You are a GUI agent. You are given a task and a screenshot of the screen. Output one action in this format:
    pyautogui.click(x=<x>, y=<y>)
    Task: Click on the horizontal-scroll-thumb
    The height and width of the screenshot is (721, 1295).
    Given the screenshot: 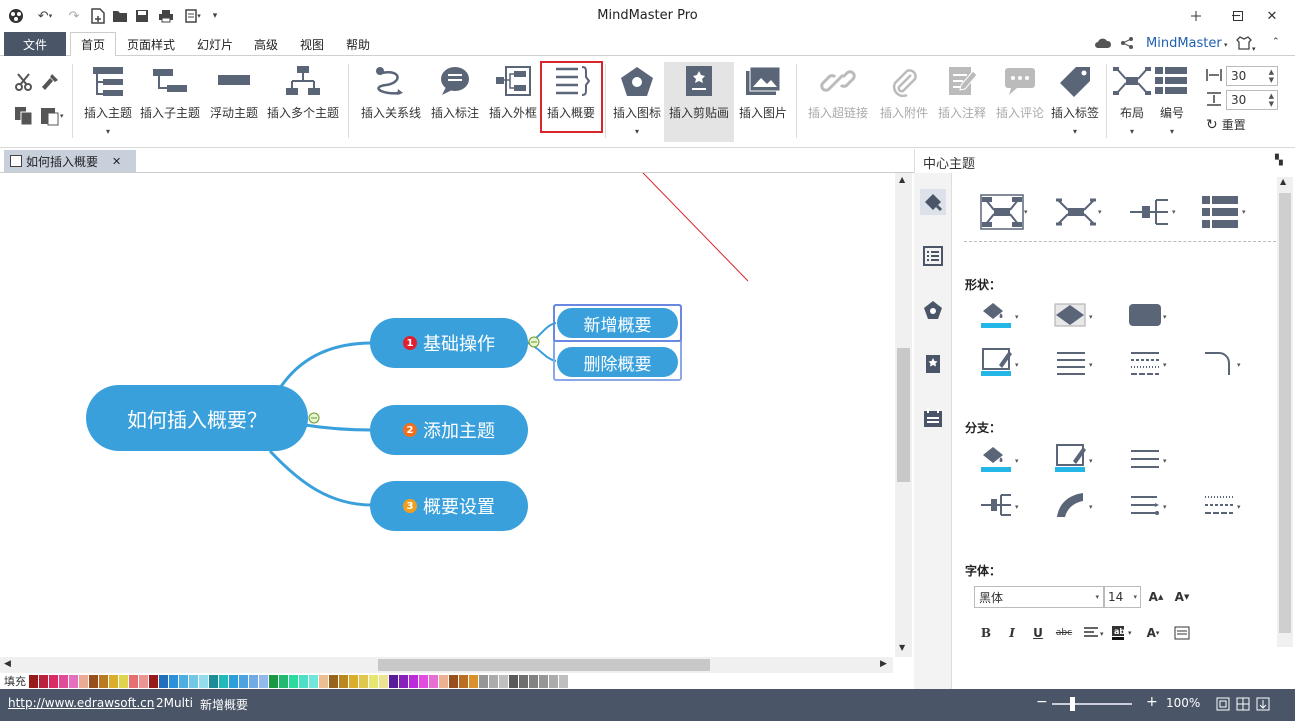 What is the action you would take?
    pyautogui.click(x=544, y=665)
    